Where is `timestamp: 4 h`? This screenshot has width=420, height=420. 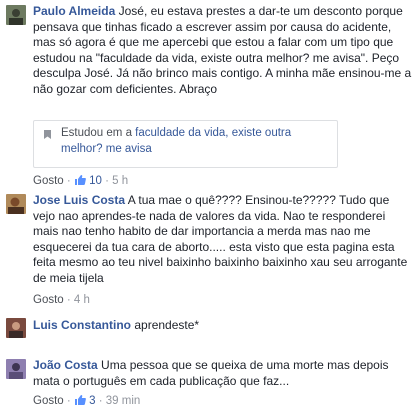 timestamp: 4 h is located at coordinates (82, 300).